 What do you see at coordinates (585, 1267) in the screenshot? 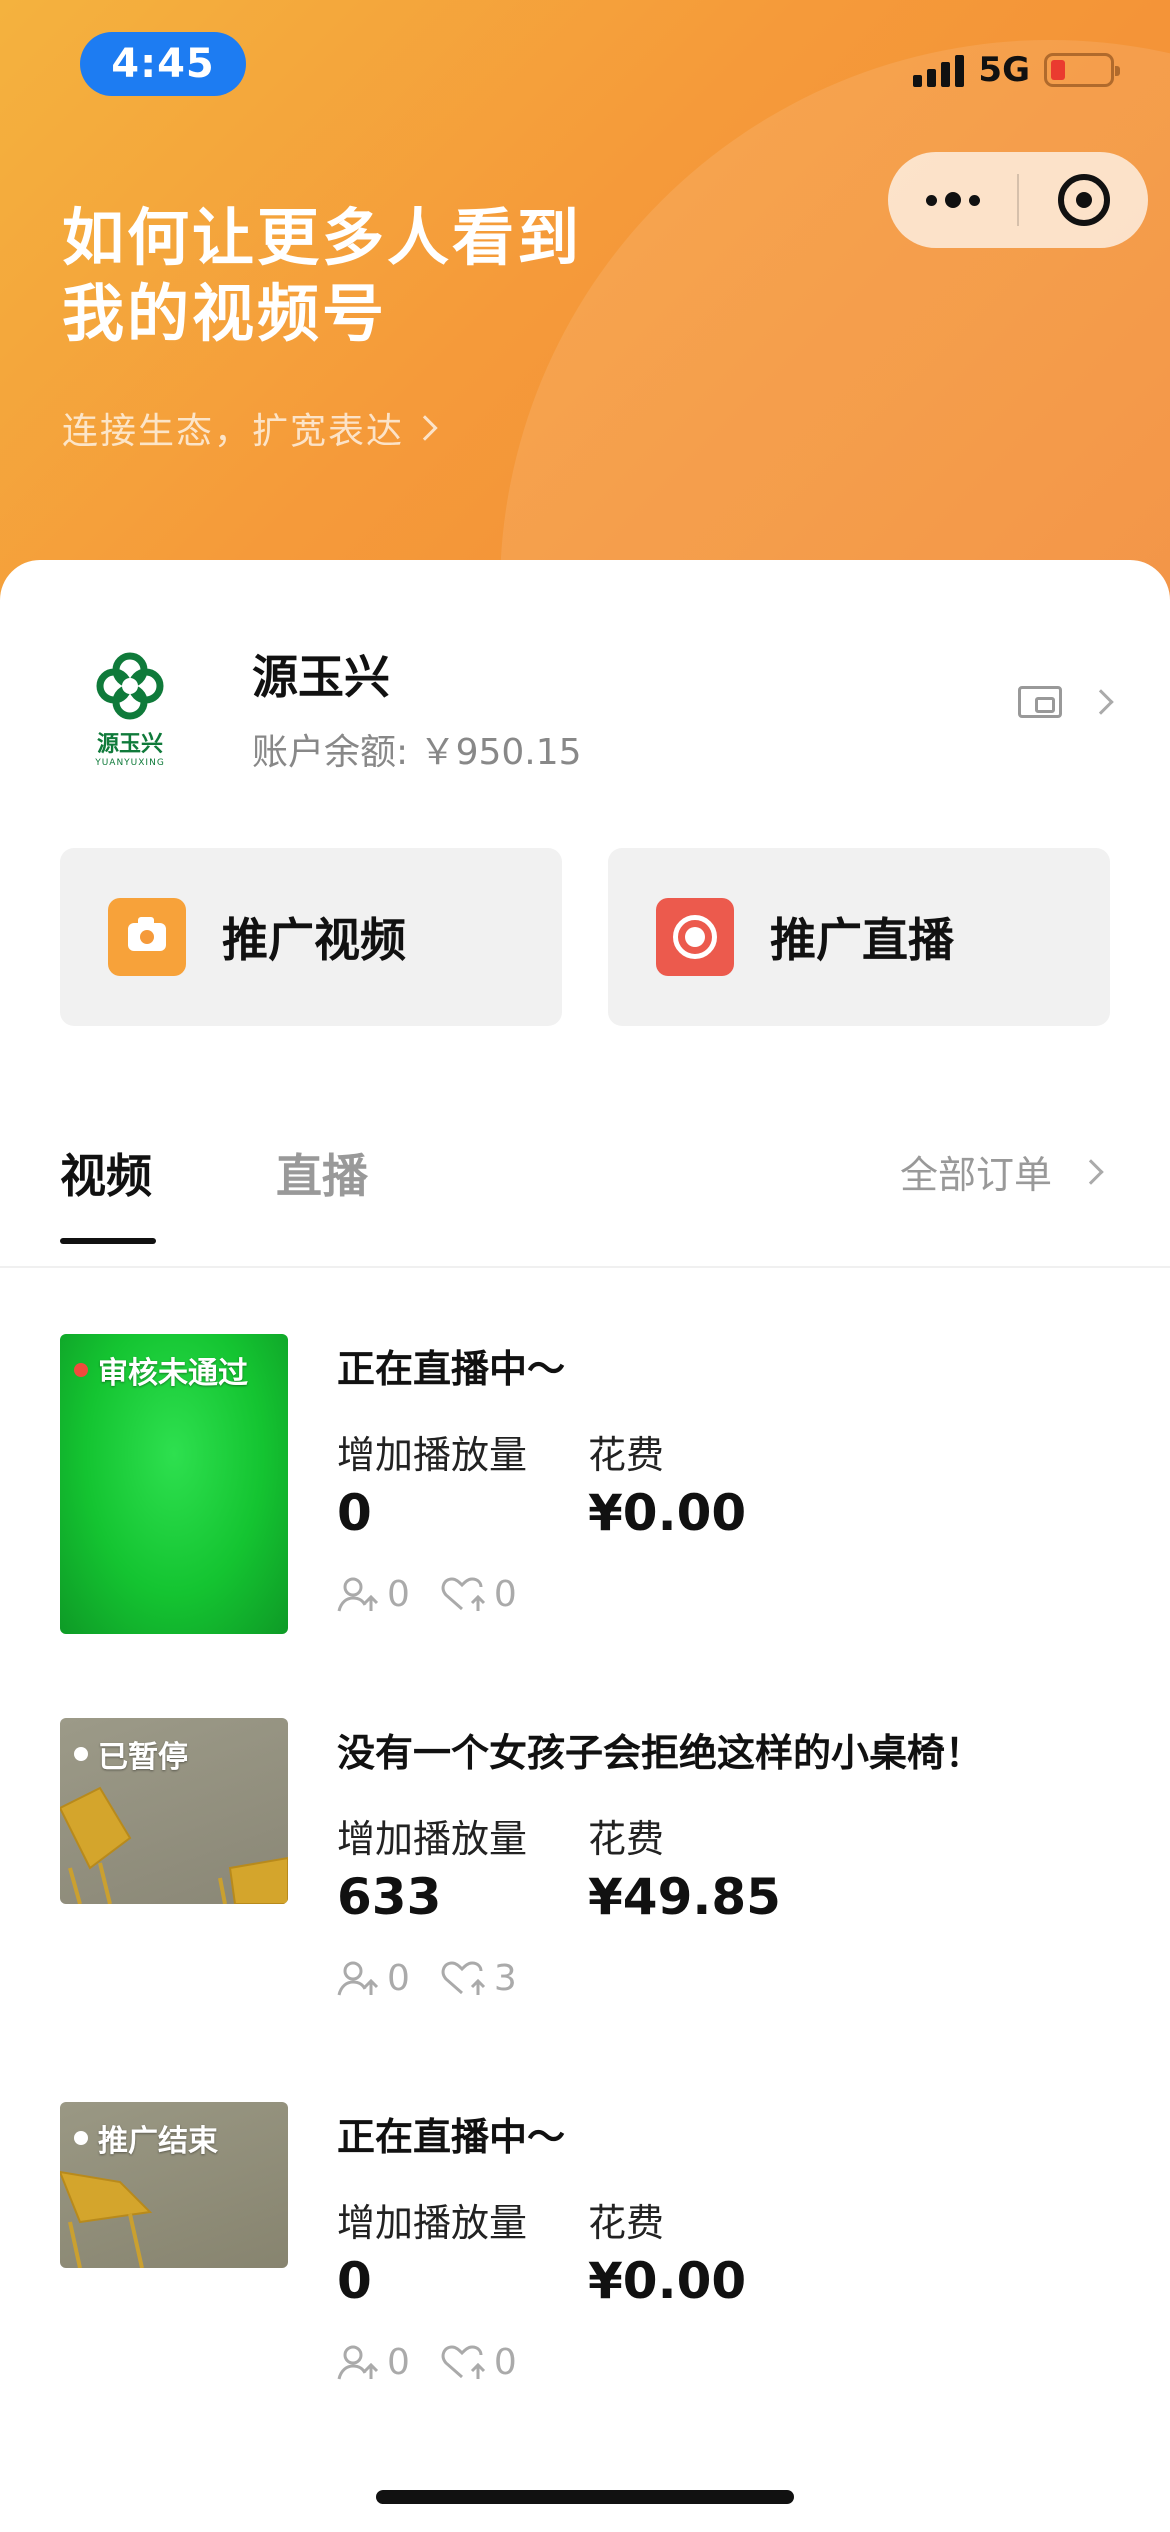
I see `tab-divider` at bounding box center [585, 1267].